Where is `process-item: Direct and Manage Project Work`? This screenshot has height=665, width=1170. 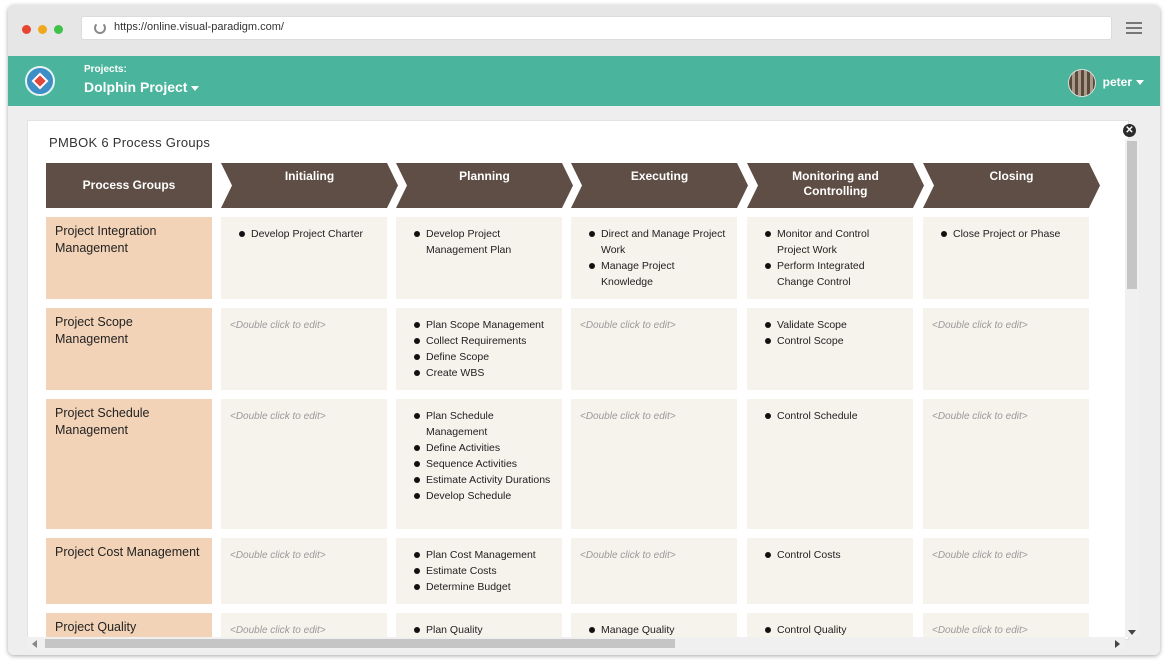 process-item: Direct and Manage Project Work is located at coordinates (654, 242).